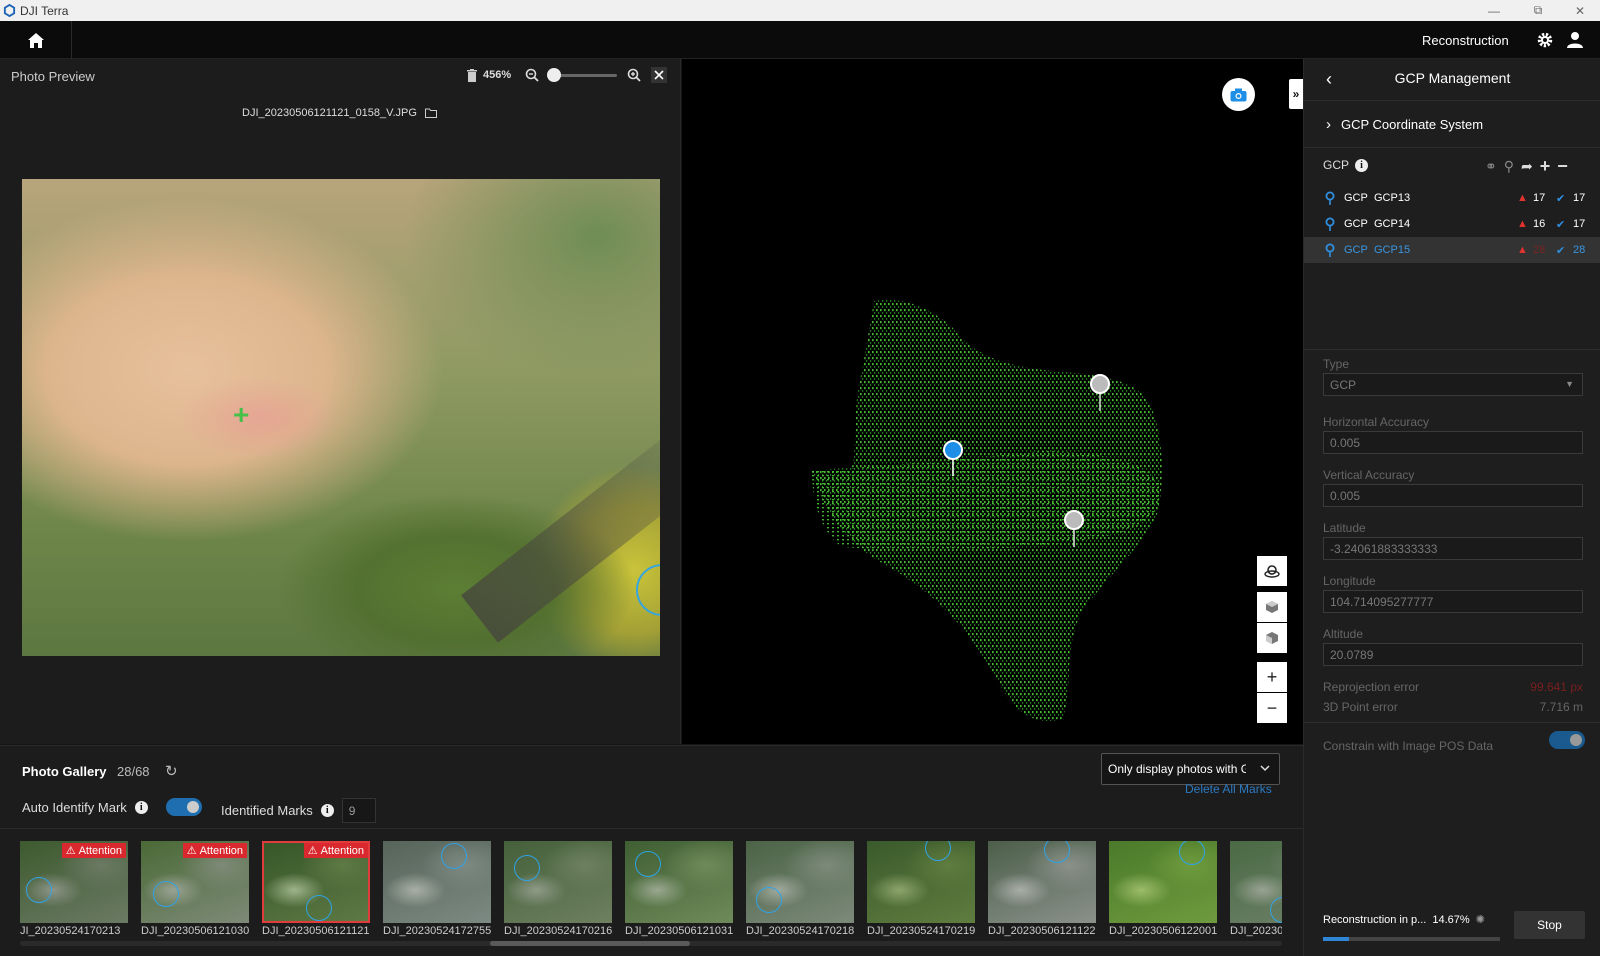 This screenshot has height=956, width=1600. I want to click on auto-identify-toggle, so click(183, 807).